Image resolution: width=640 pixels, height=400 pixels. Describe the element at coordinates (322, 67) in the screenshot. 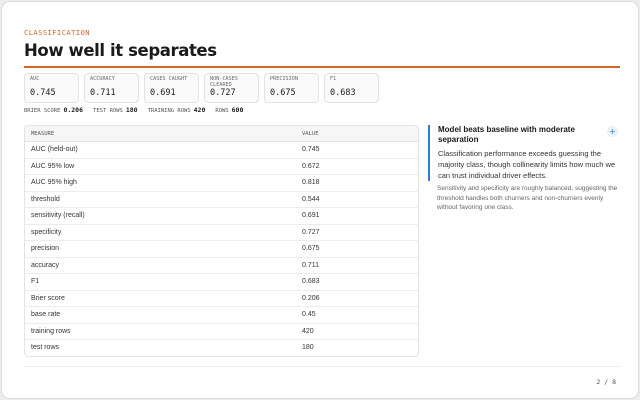

I see `title-divider` at that location.